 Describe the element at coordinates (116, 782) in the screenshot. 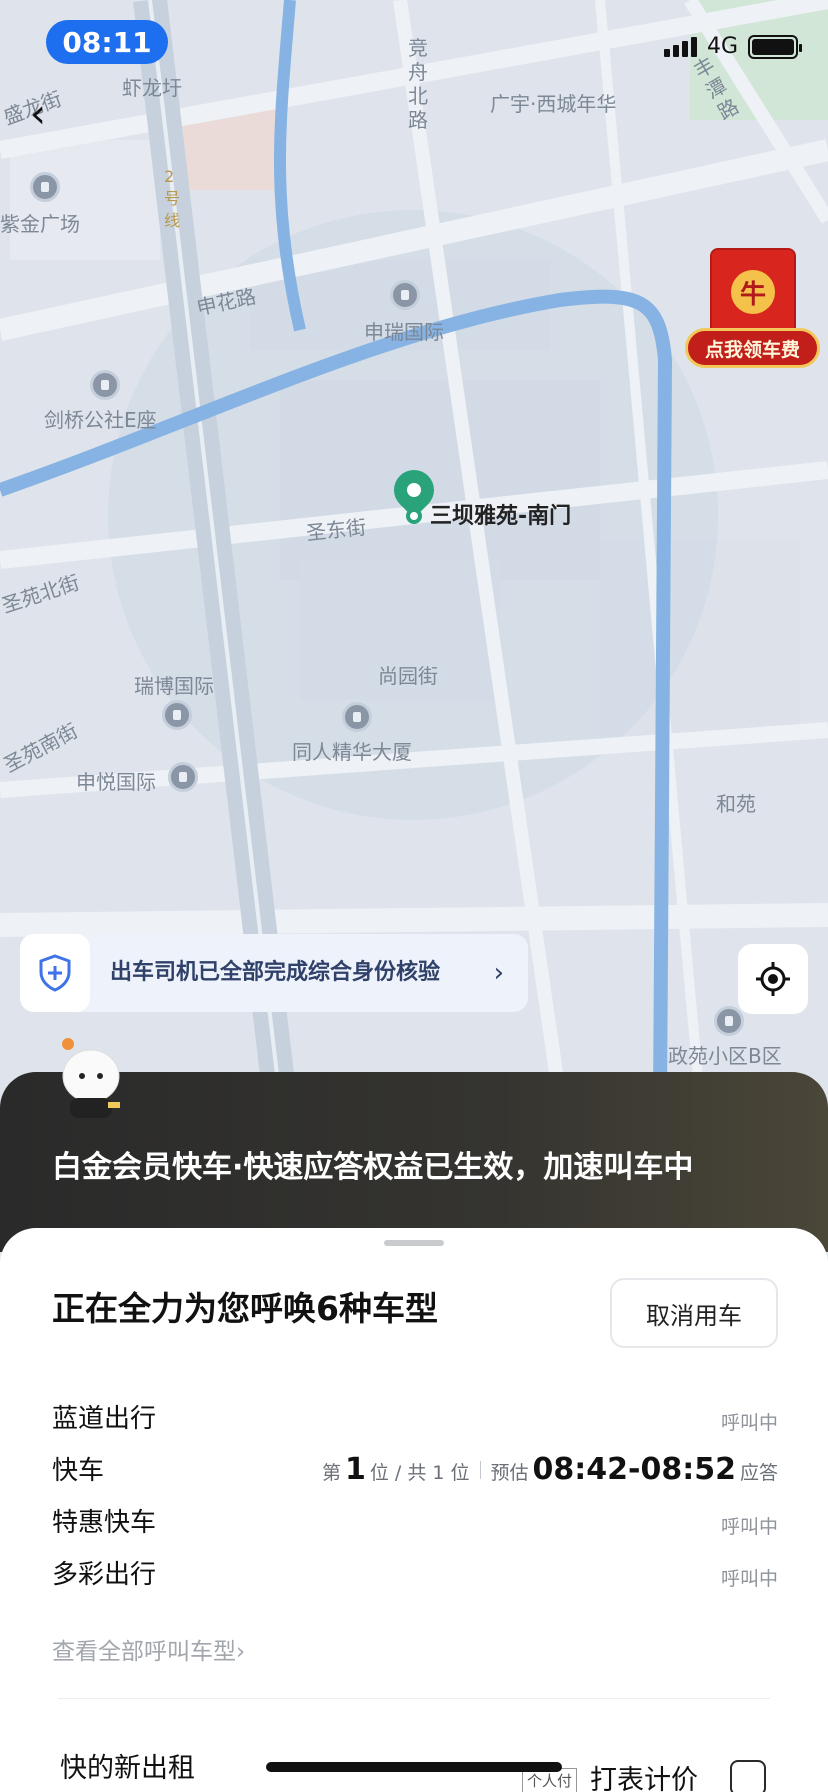

I see `map-label: 申悦国际` at that location.